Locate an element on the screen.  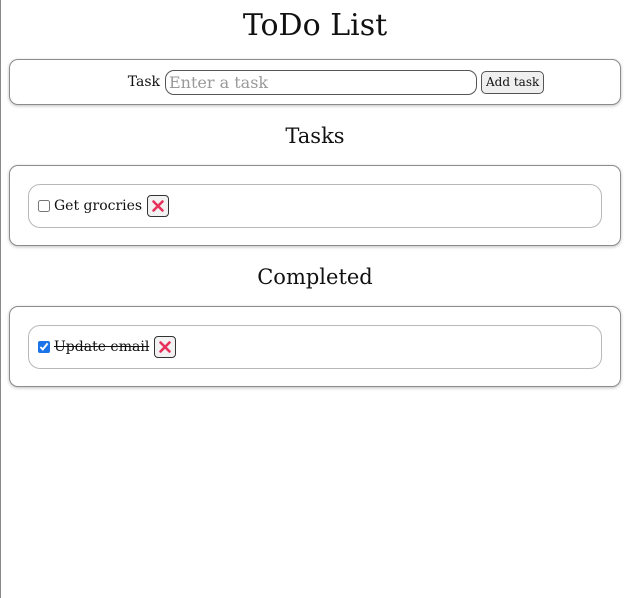
task-input is located at coordinates (321, 82).